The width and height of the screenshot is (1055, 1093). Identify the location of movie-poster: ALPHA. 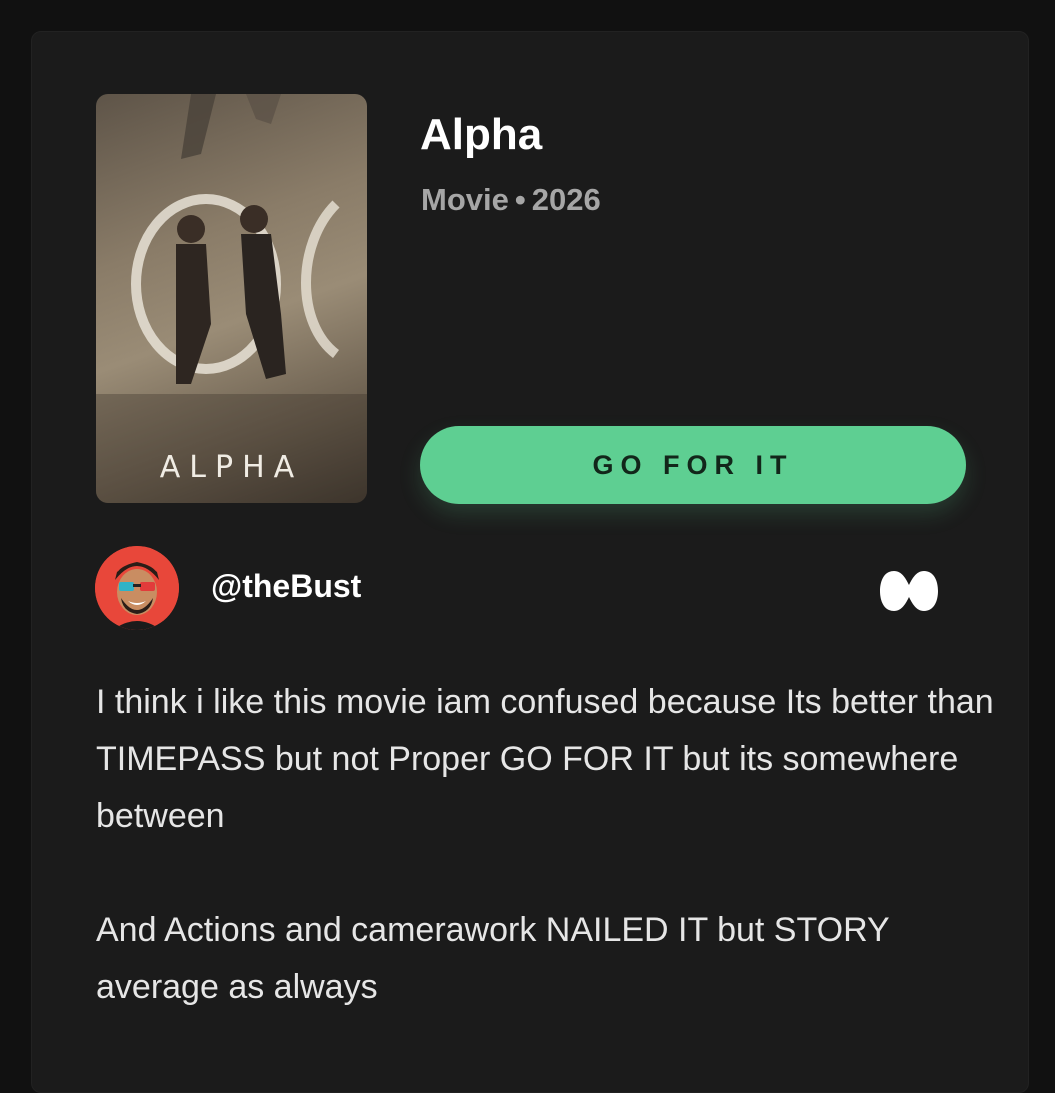
(231, 298).